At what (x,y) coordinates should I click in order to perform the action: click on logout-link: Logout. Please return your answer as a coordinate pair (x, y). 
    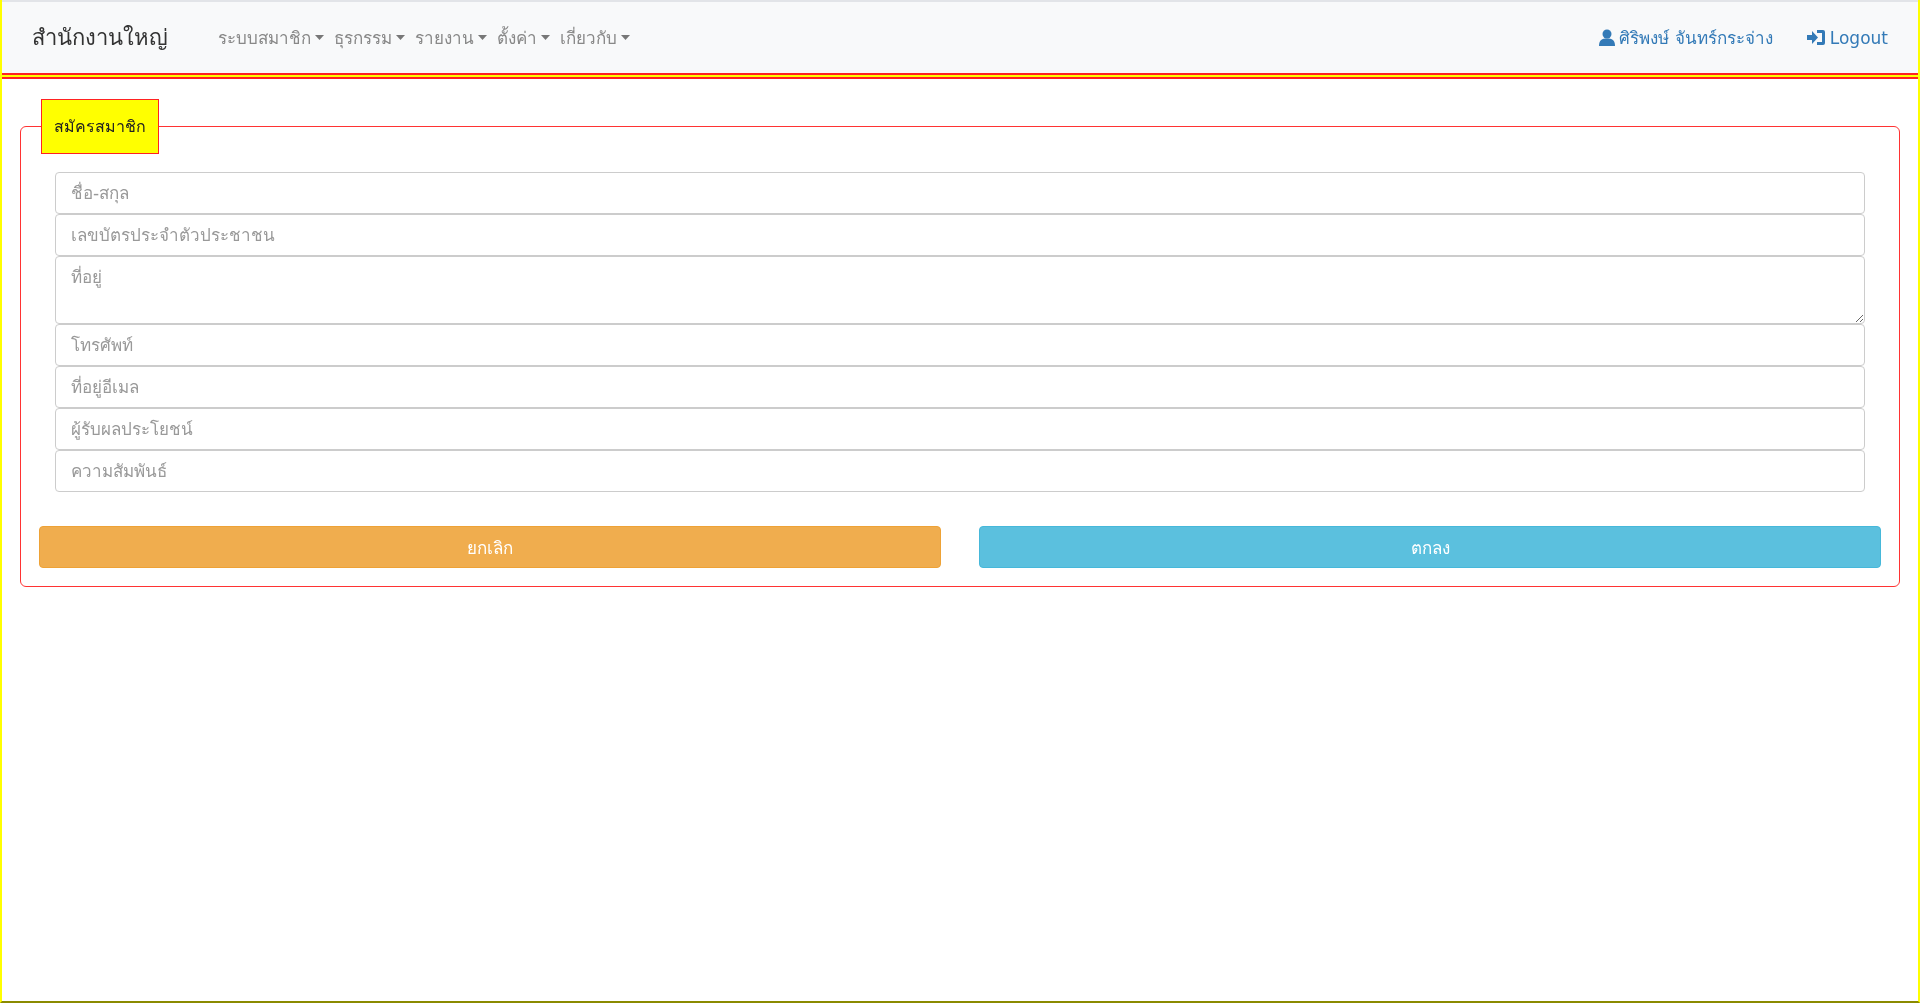
    Looking at the image, I should click on (1847, 37).